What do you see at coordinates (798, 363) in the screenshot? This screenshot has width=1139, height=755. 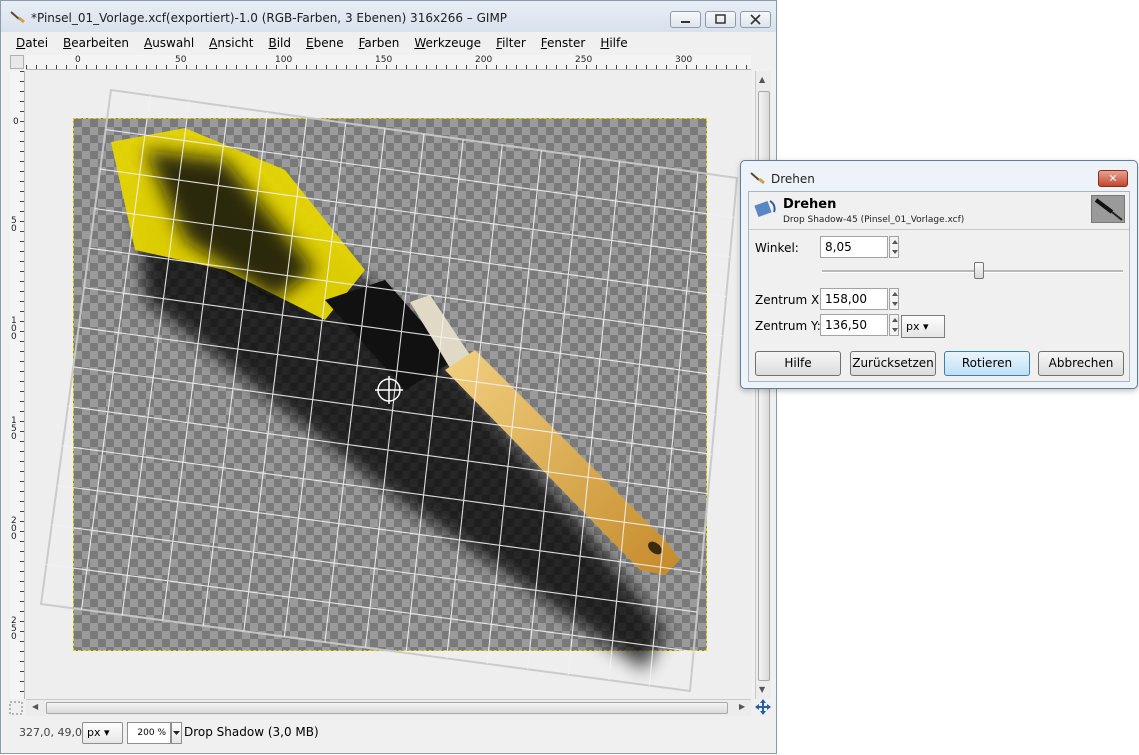 I see `help-button: Hilfe` at bounding box center [798, 363].